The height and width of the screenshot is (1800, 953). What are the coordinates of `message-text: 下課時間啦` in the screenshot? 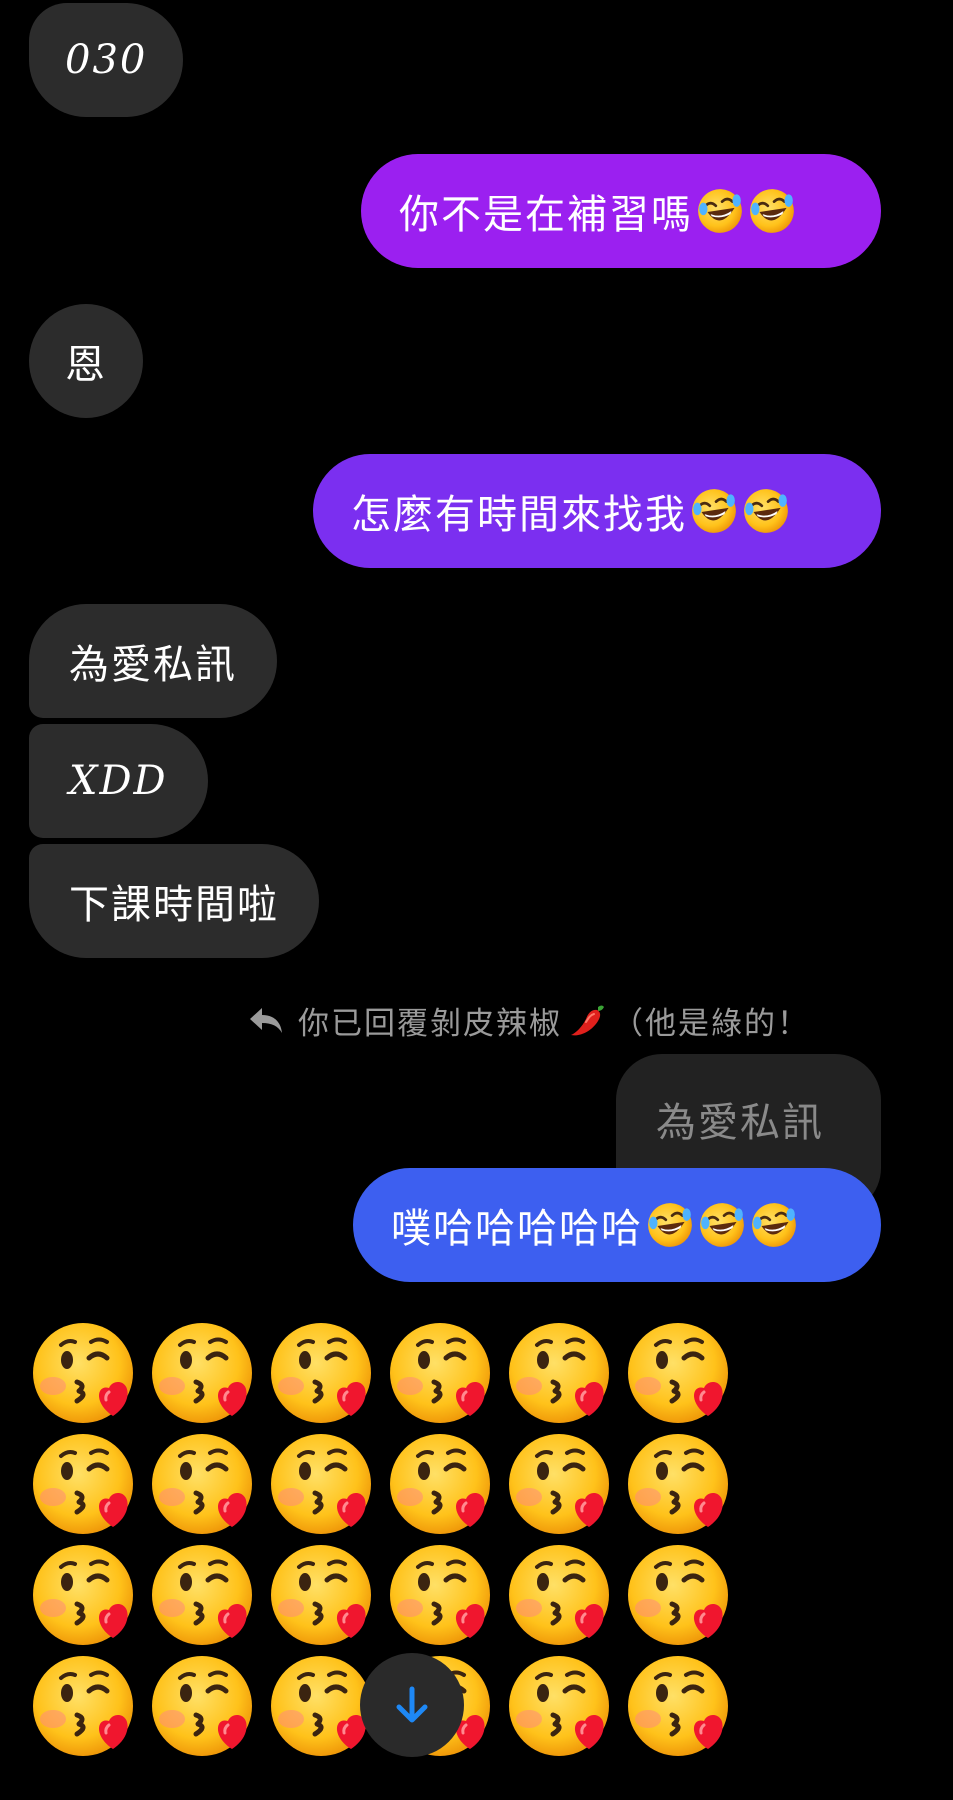 It's located at (174, 905).